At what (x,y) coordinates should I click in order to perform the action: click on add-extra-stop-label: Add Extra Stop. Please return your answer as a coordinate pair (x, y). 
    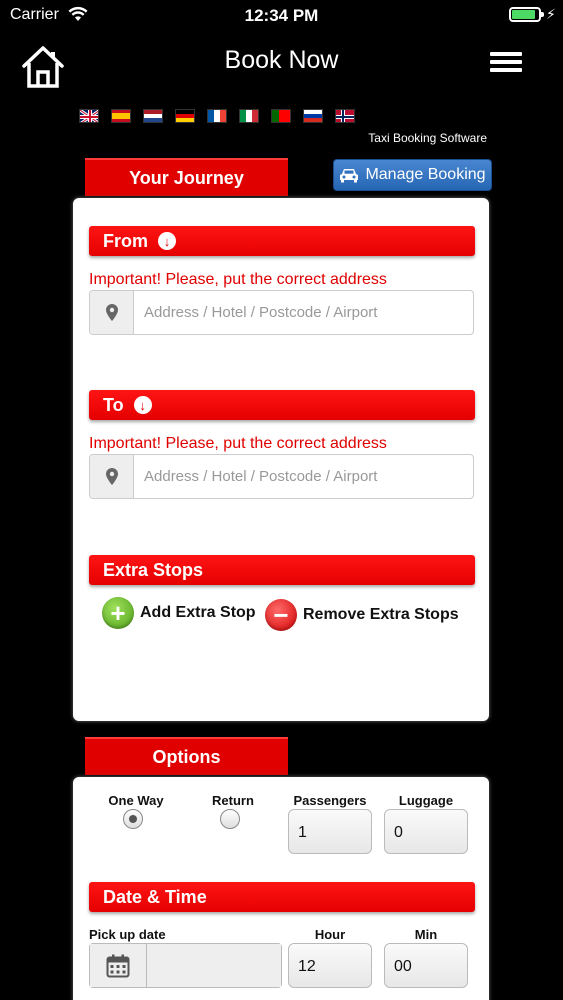
    Looking at the image, I should click on (198, 612).